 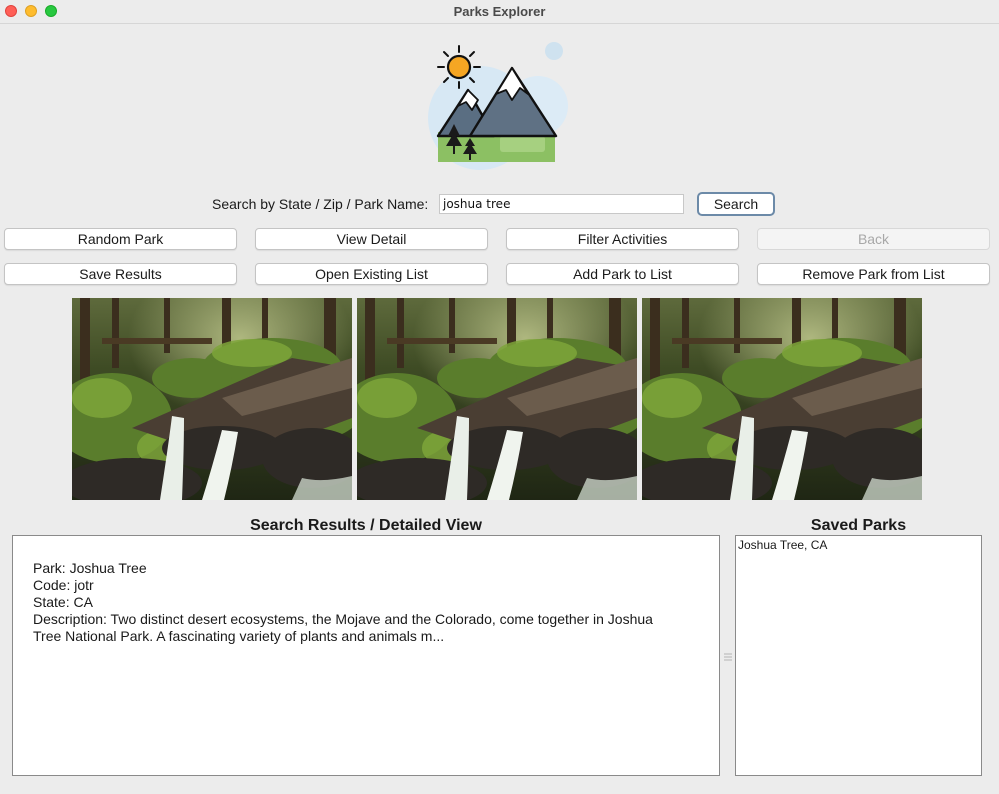 I want to click on pane-divider-handle, so click(x=728, y=656).